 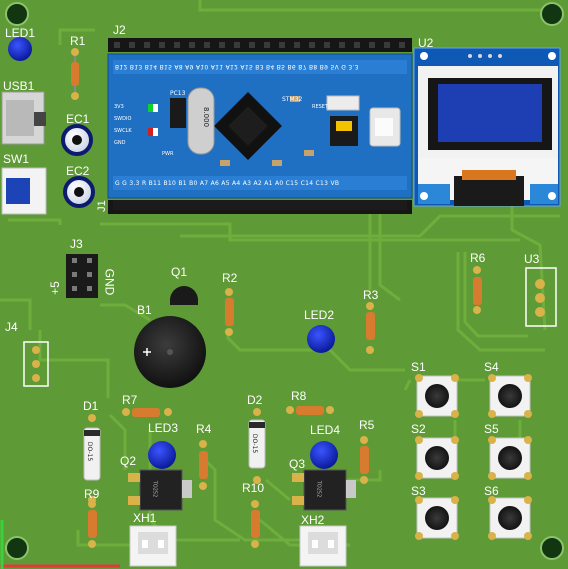 What do you see at coordinates (76, 244) in the screenshot?
I see `label-j3: J3` at bounding box center [76, 244].